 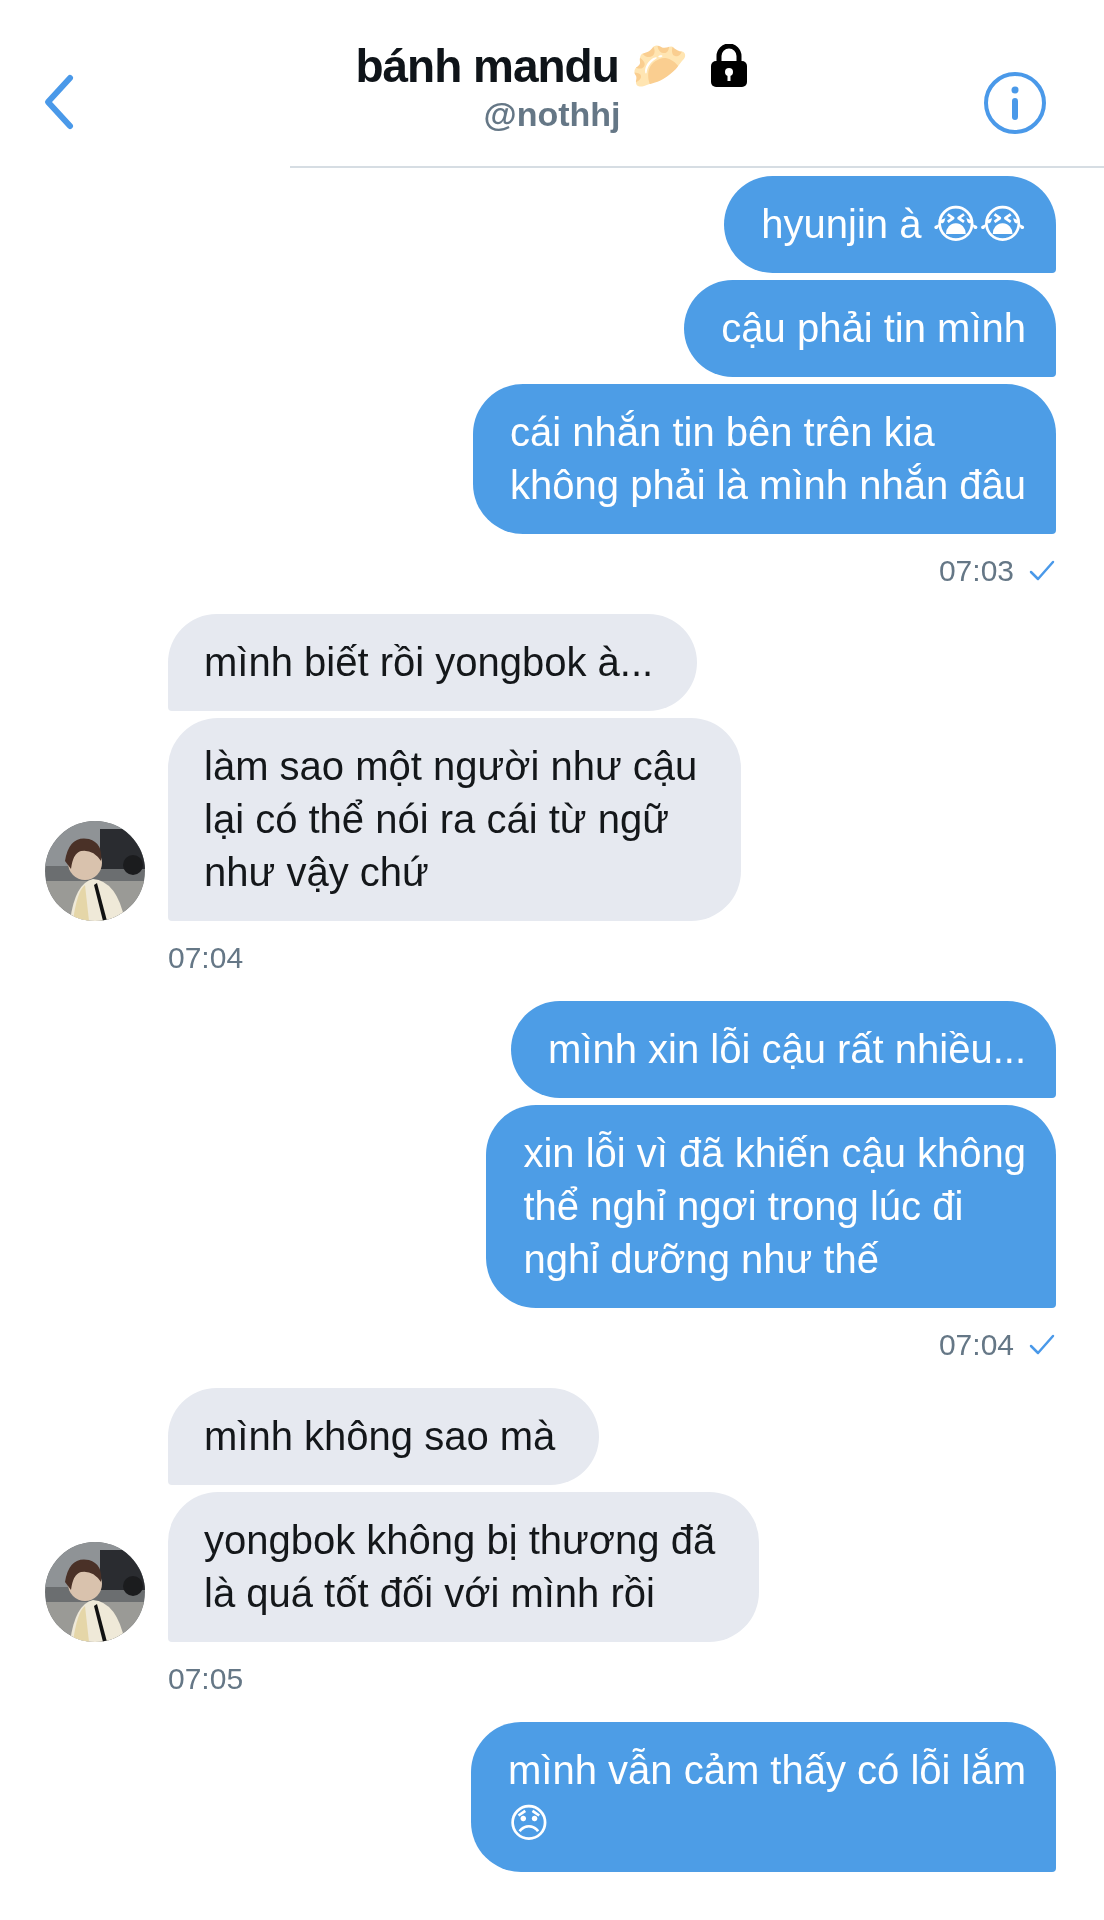 What do you see at coordinates (206, 1679) in the screenshot?
I see `message-time: 07:05` at bounding box center [206, 1679].